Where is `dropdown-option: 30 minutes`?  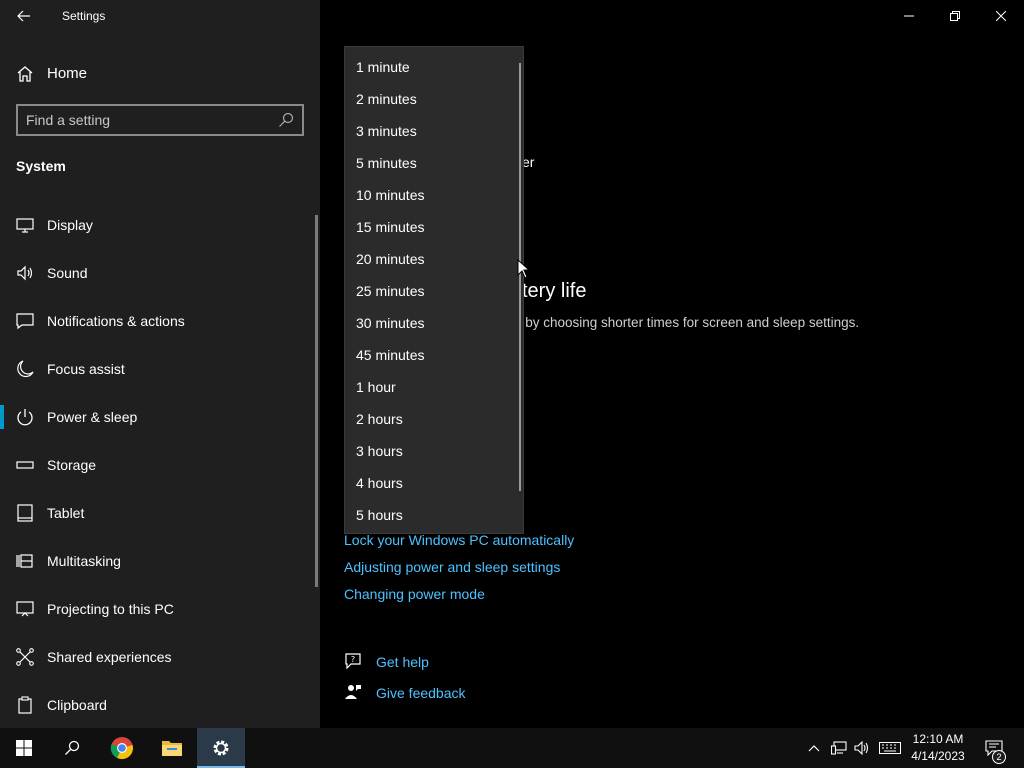 dropdown-option: 30 minutes is located at coordinates (430, 323).